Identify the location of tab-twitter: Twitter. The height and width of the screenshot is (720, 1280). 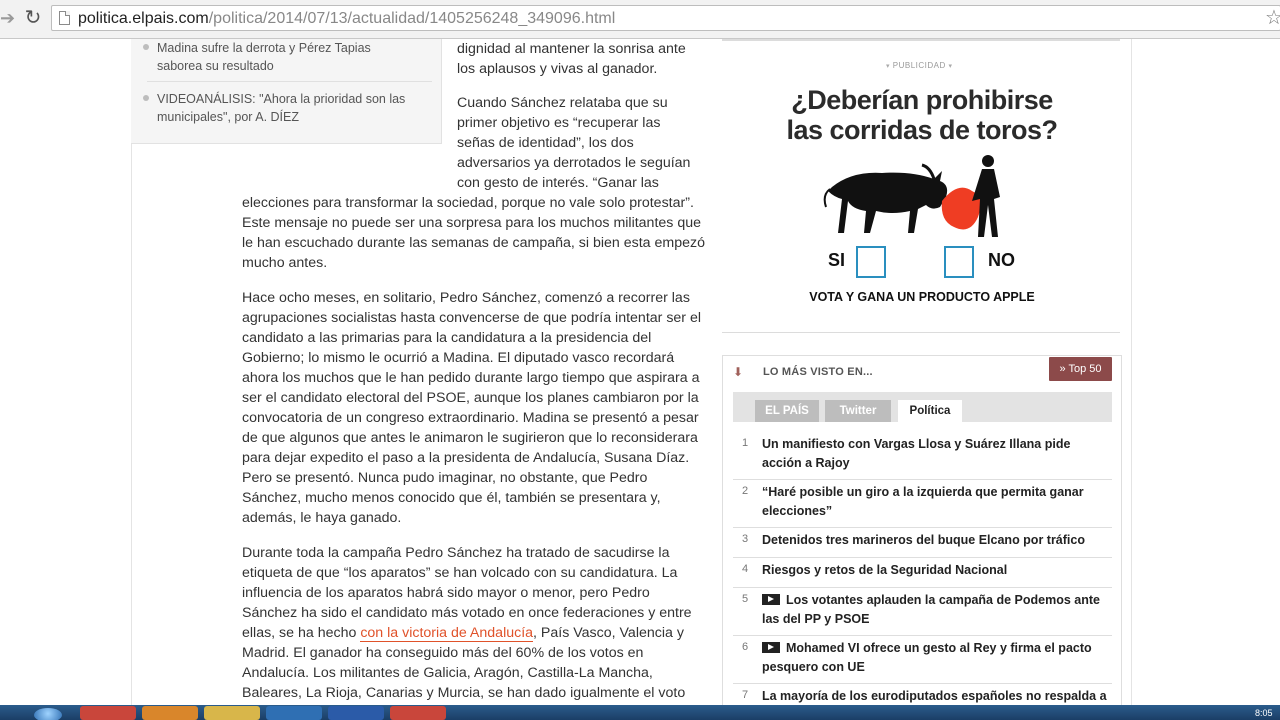
(858, 411).